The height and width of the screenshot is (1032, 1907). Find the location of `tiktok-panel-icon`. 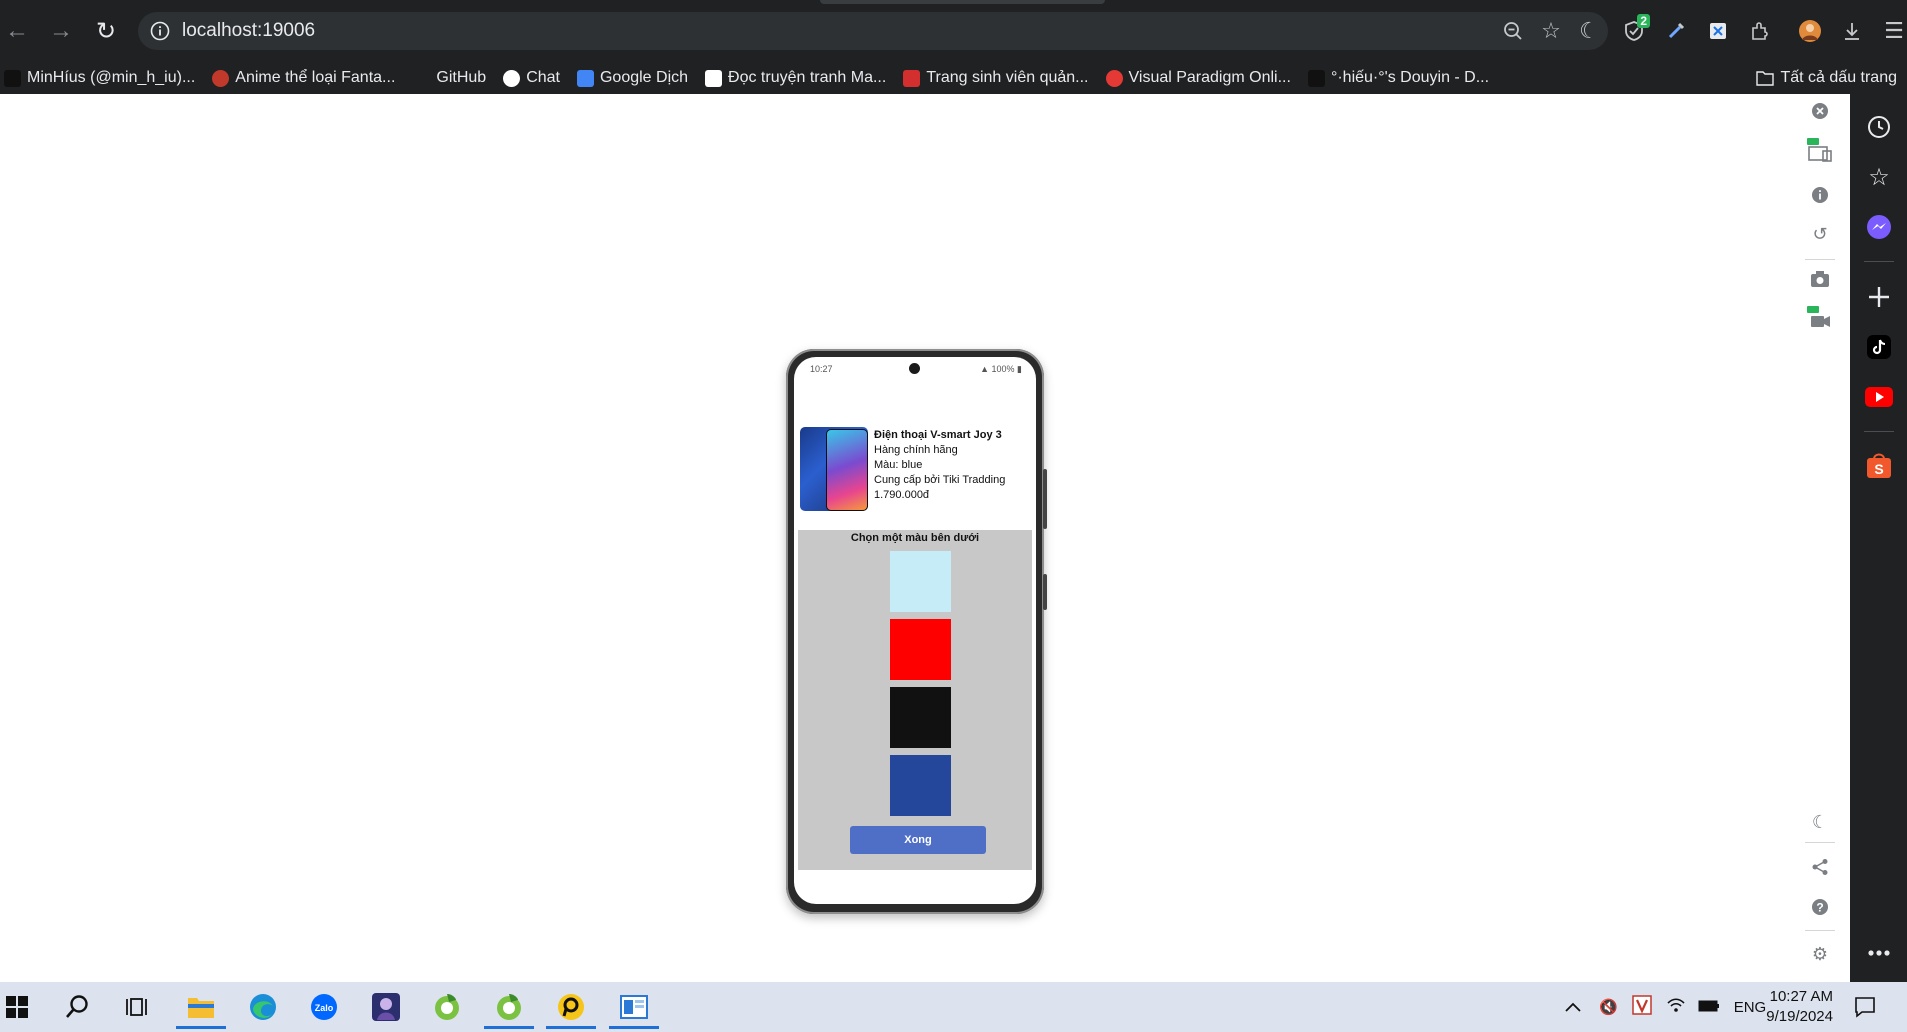

tiktok-panel-icon is located at coordinates (1879, 347).